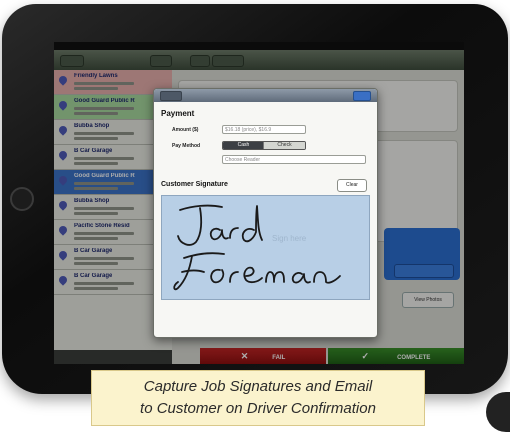 The image size is (510, 441). What do you see at coordinates (352, 185) in the screenshot?
I see `clear-button: Clear` at bounding box center [352, 185].